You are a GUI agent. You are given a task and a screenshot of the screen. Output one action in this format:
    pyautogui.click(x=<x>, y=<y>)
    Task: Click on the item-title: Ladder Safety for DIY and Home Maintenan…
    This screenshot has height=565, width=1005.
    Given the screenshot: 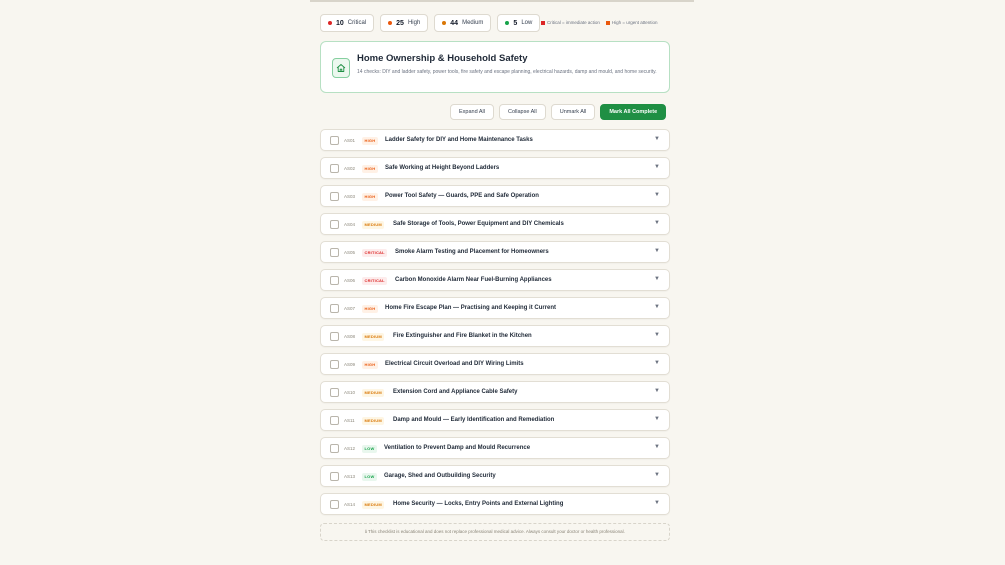 What is the action you would take?
    pyautogui.click(x=459, y=140)
    